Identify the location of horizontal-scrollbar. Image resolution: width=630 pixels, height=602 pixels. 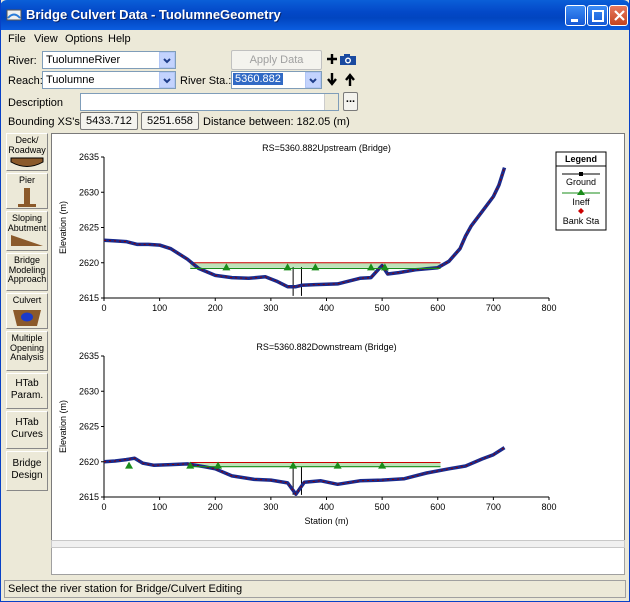
(338, 544).